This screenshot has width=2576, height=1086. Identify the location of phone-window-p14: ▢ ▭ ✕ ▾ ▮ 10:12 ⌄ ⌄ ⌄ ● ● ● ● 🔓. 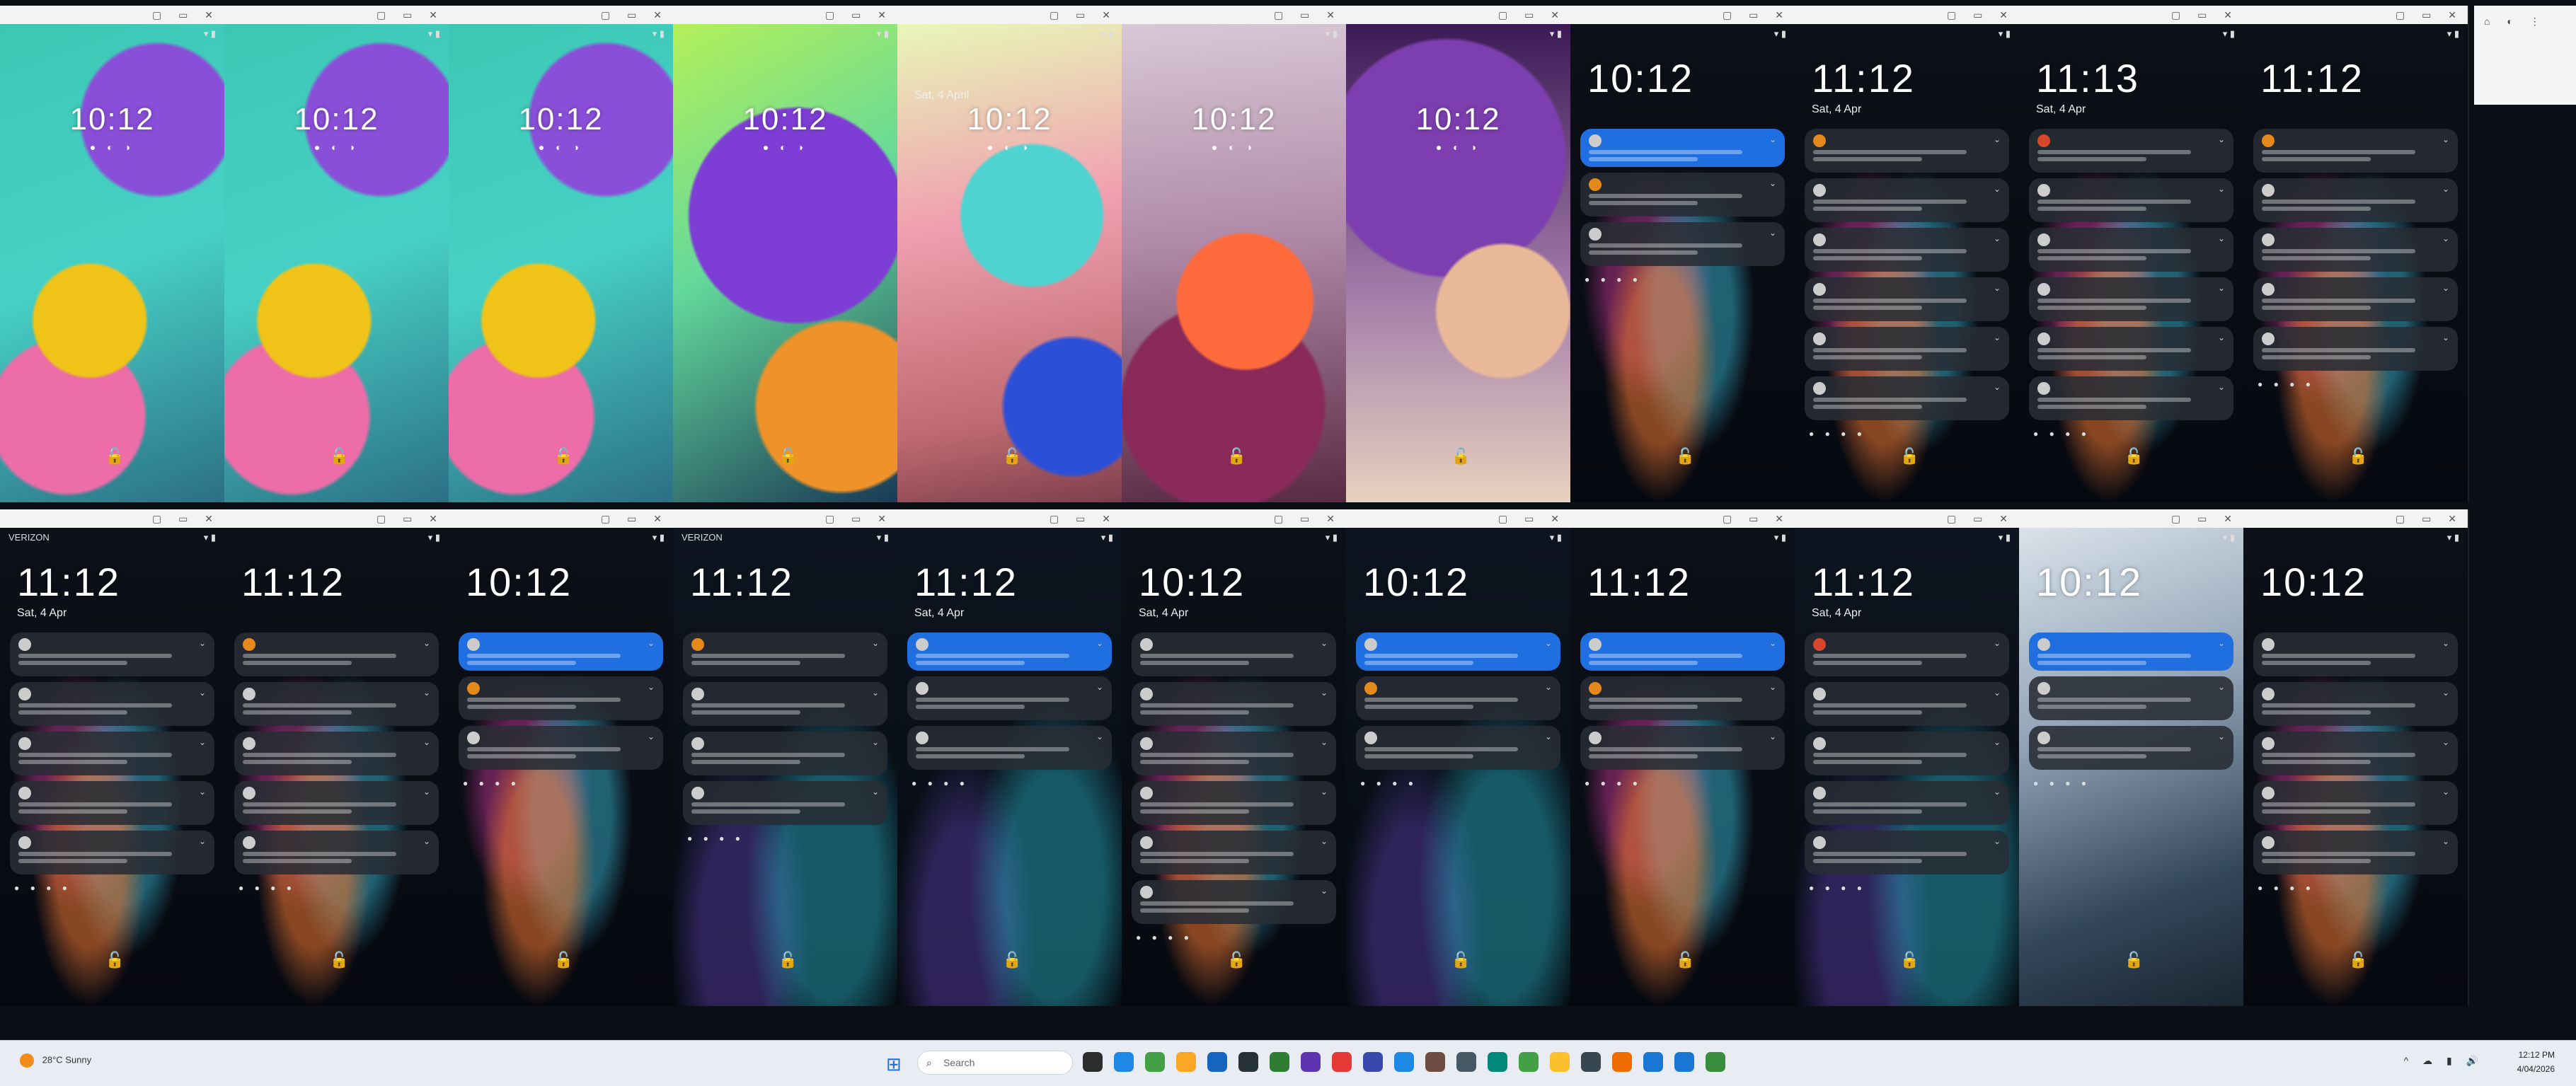
(561, 758).